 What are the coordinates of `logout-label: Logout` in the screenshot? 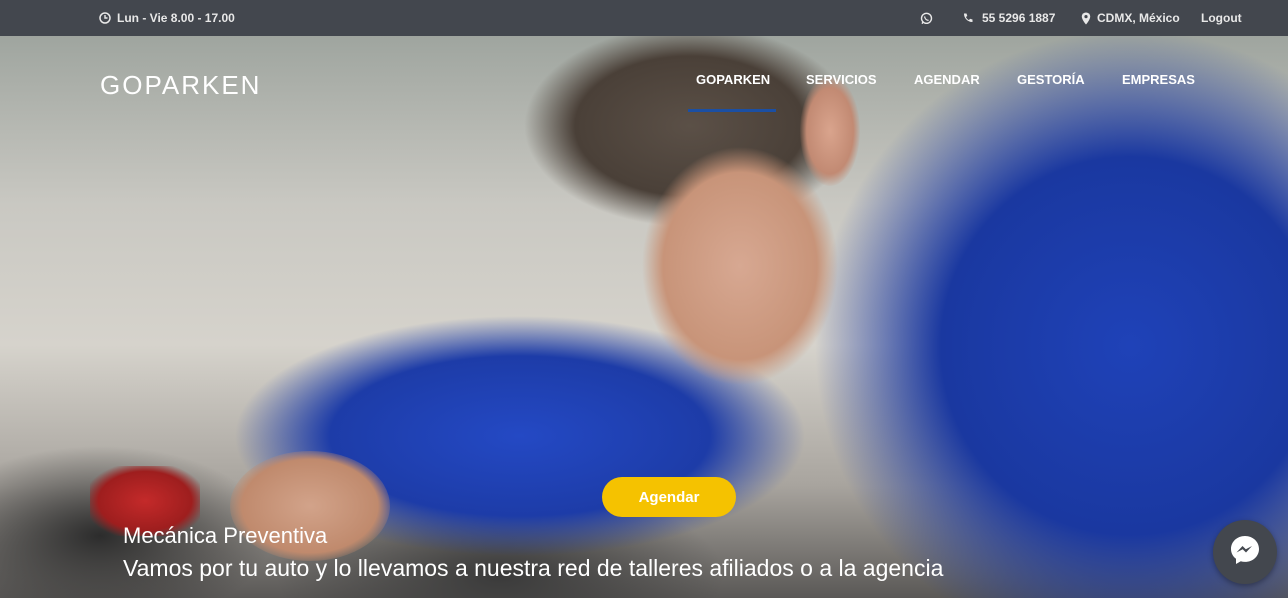 It's located at (1221, 18).